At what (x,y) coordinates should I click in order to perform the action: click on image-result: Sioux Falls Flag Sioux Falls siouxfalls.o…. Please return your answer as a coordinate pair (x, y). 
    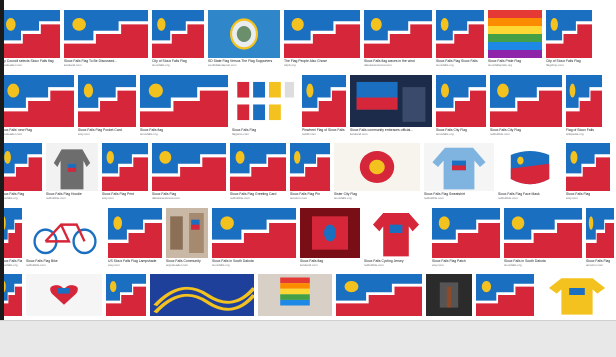
    Looking at the image, I should click on (460, 39).